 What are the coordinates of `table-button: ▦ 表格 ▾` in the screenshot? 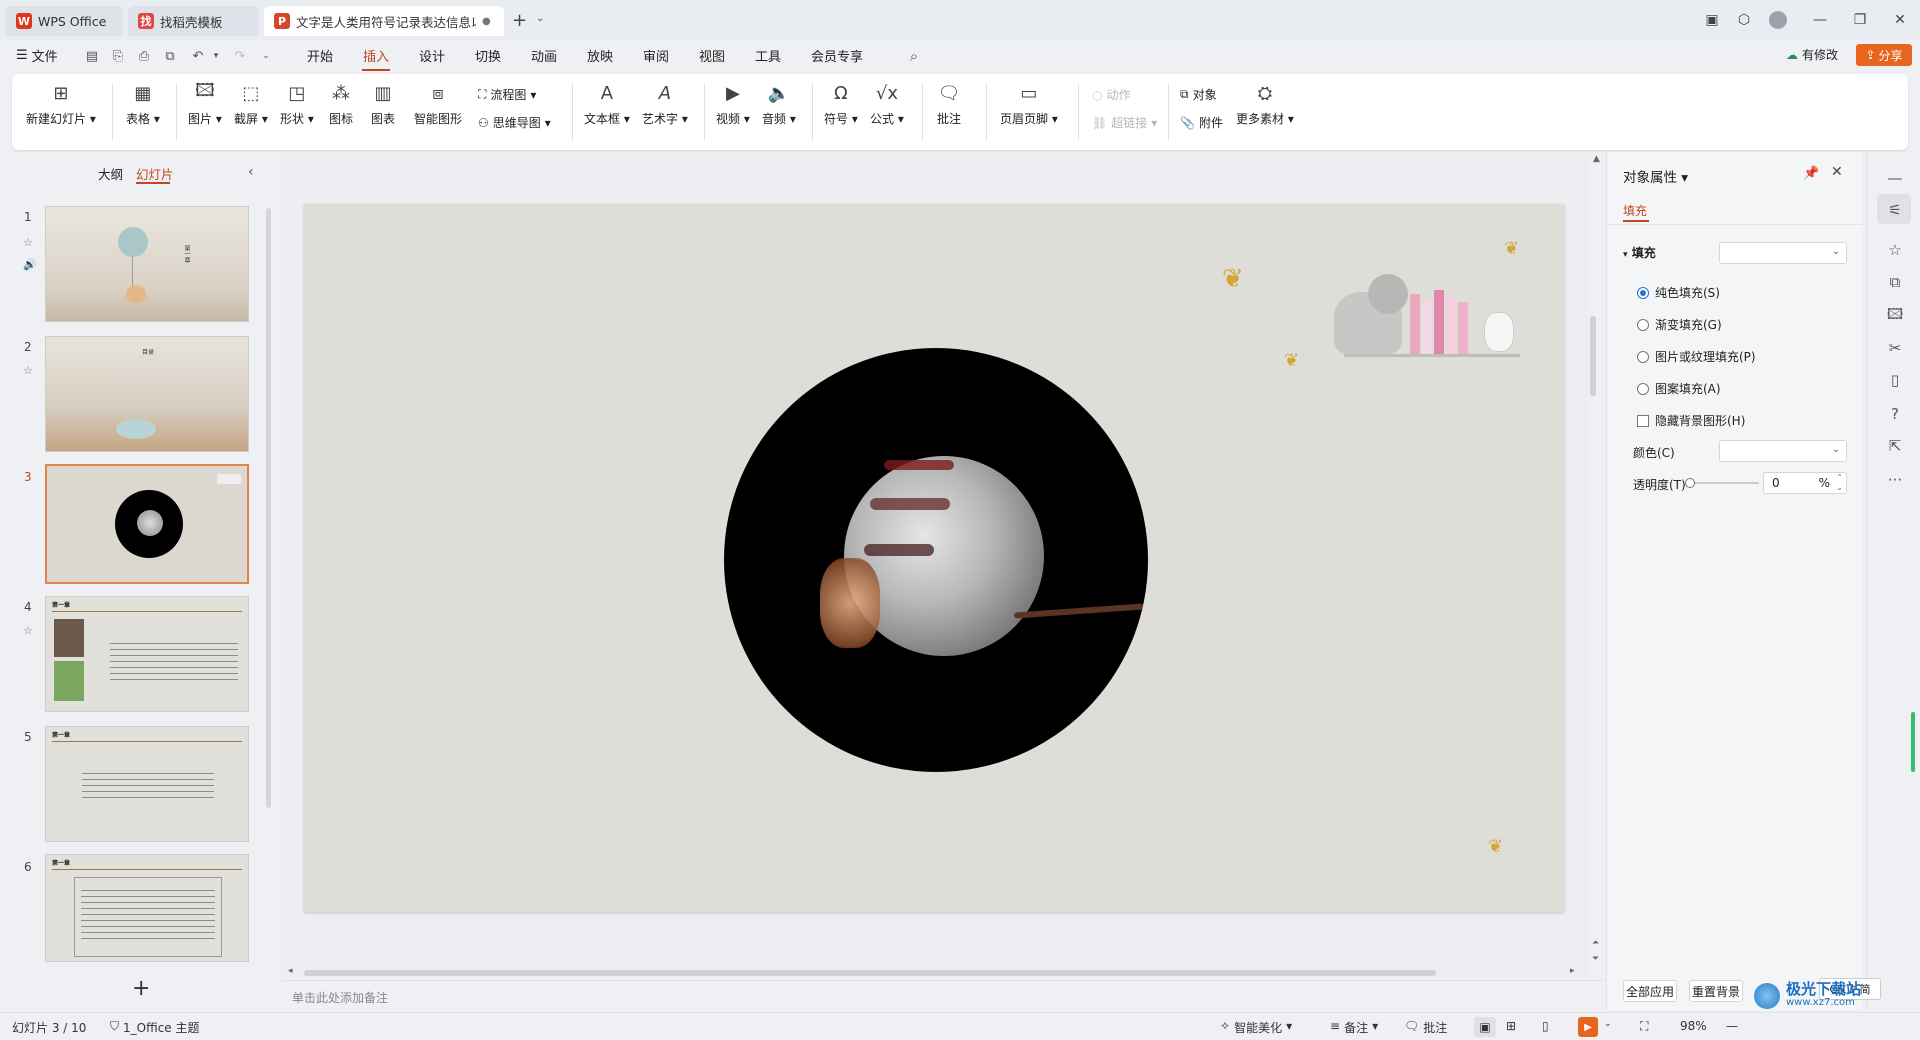 It's located at (143, 103).